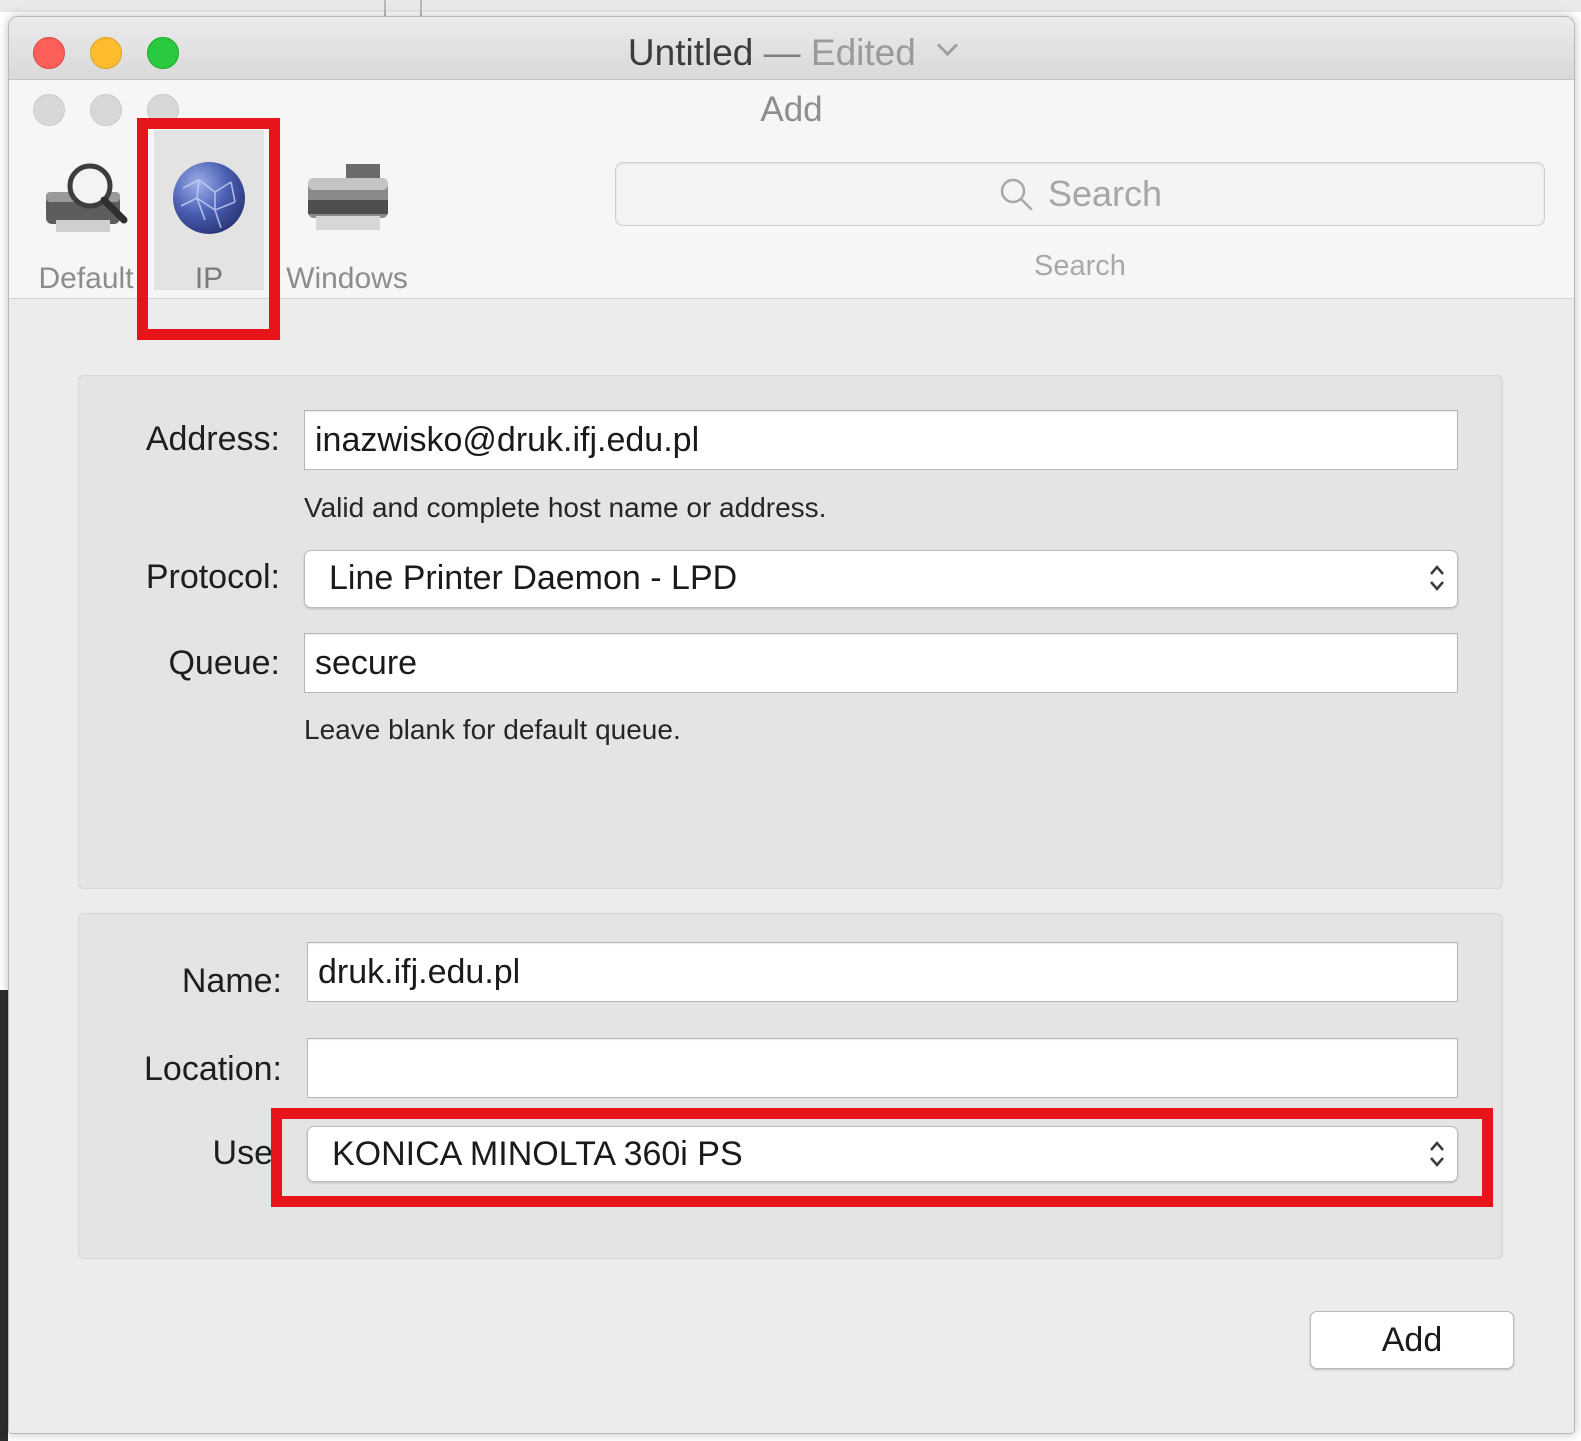 The image size is (1581, 1441). What do you see at coordinates (231, 981) in the screenshot?
I see `name-label: Name:` at bounding box center [231, 981].